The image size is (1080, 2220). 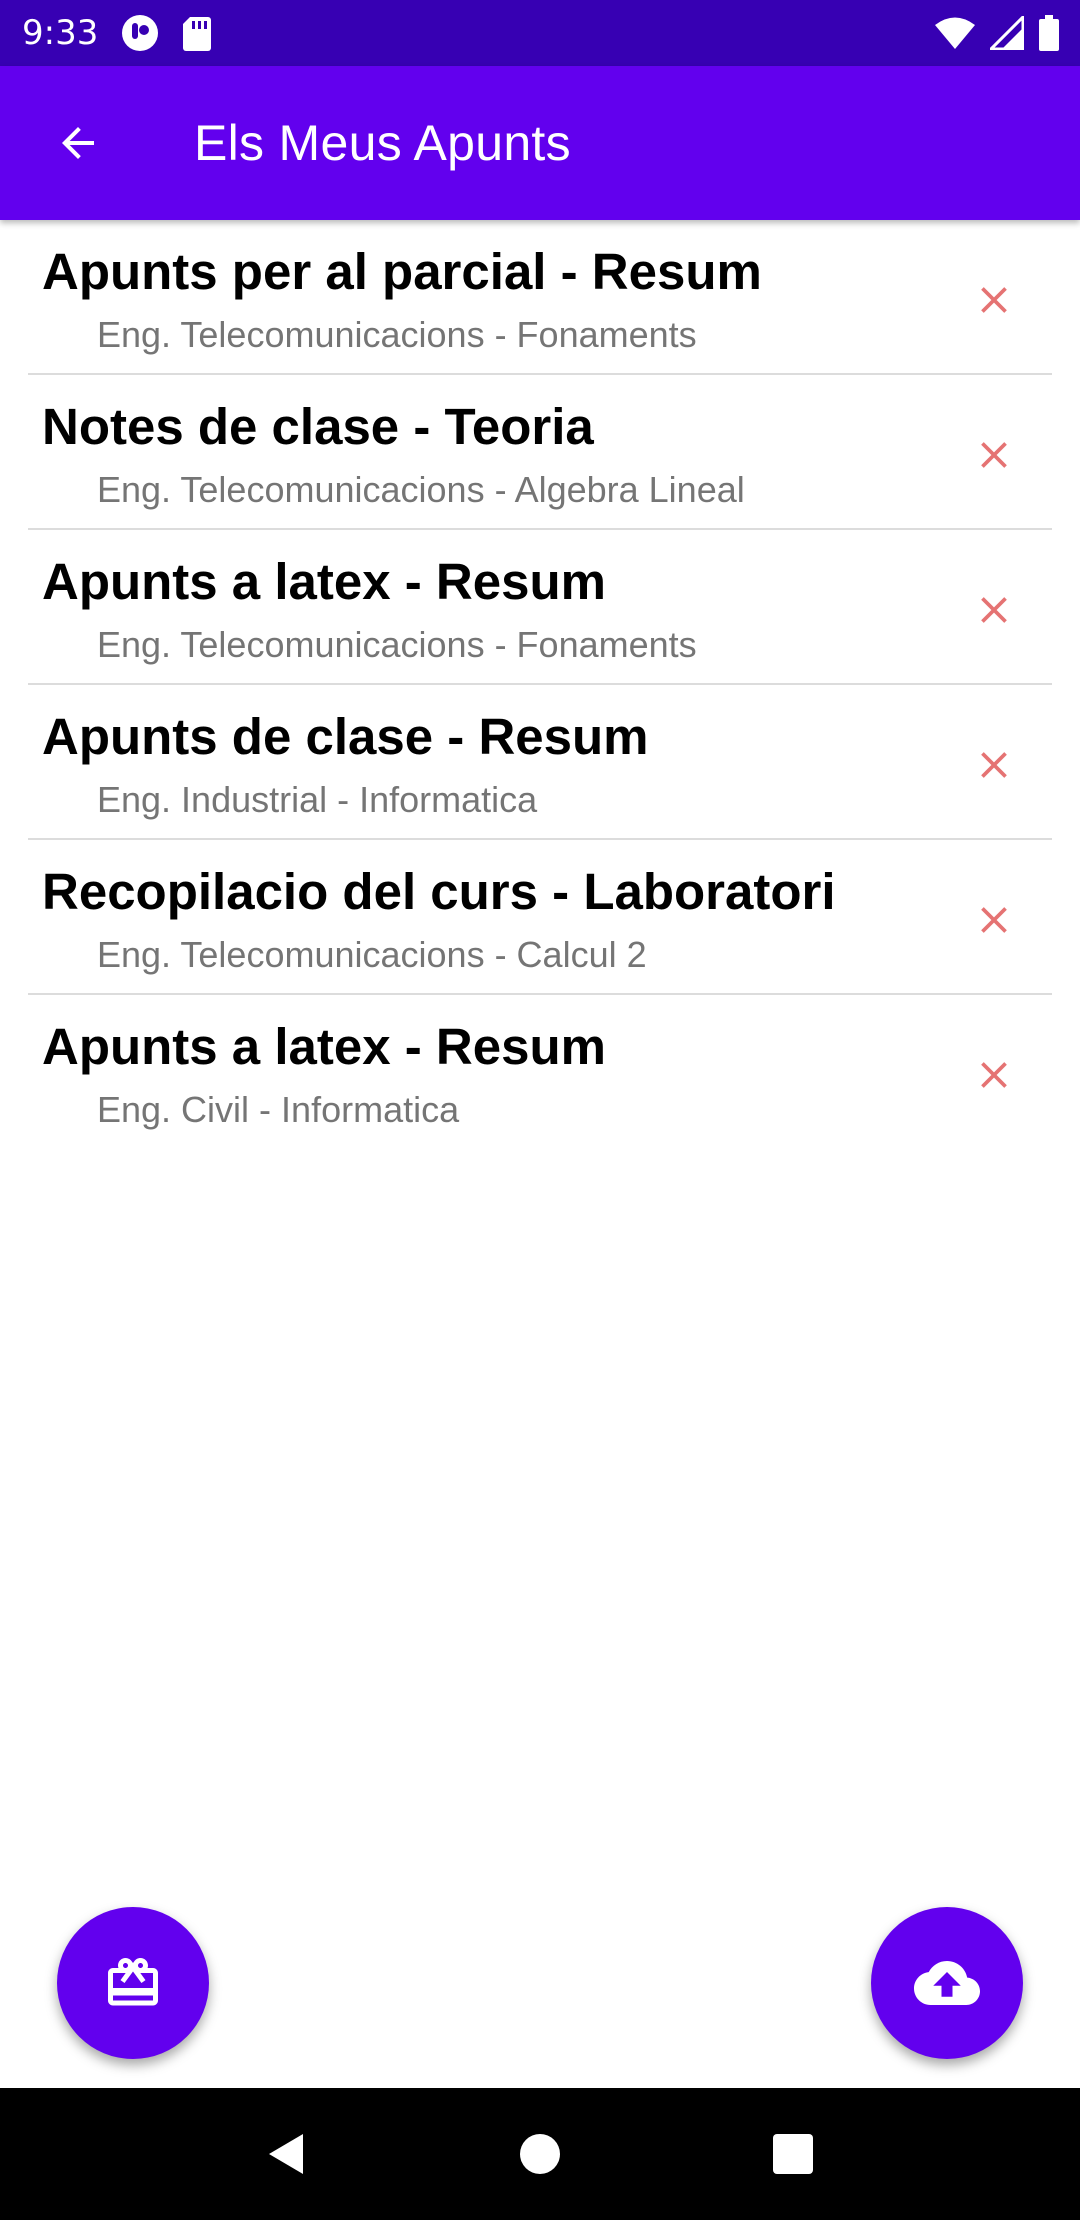 What do you see at coordinates (421, 489) in the screenshot?
I see `note-subtitle: Eng. Telecomunicacions - Algebra Lineal` at bounding box center [421, 489].